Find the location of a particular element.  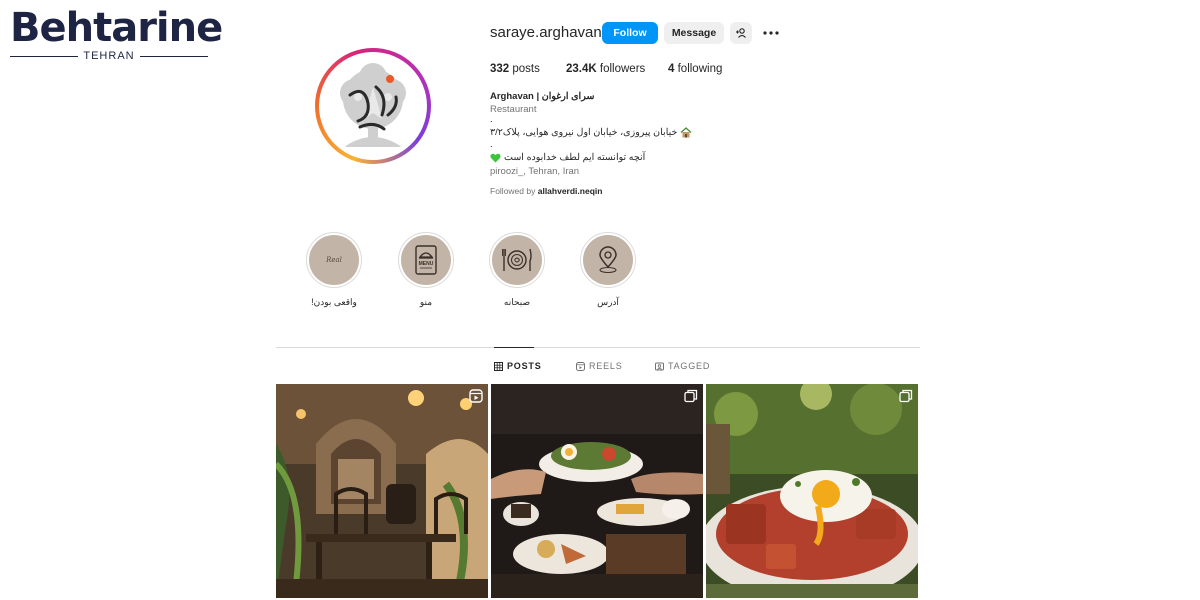

more-options-button is located at coordinates (771, 33).